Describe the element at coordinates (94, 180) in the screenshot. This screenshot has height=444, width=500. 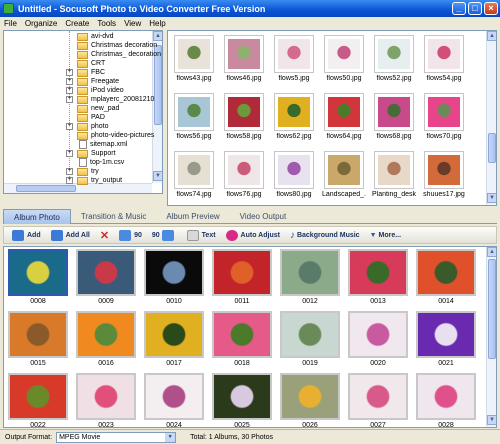
I see `tree-item: + try_output` at that location.